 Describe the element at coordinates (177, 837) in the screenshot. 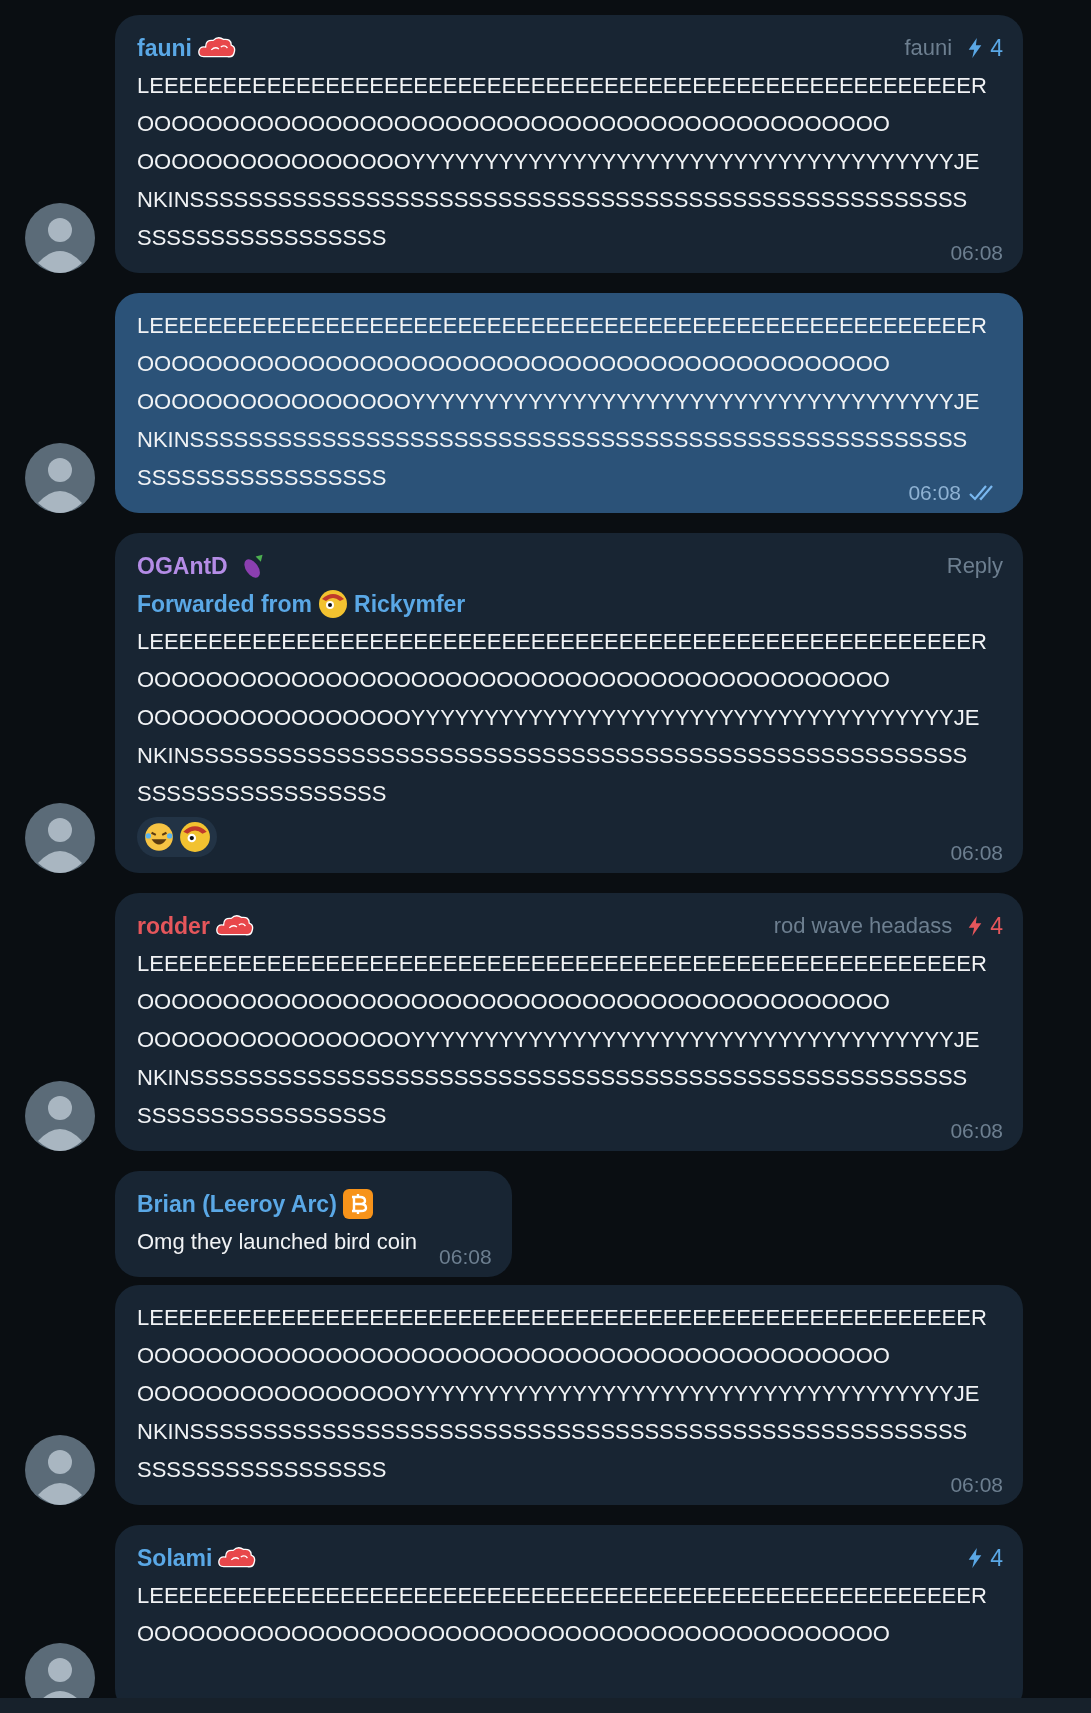

I see `reactions-pill` at that location.